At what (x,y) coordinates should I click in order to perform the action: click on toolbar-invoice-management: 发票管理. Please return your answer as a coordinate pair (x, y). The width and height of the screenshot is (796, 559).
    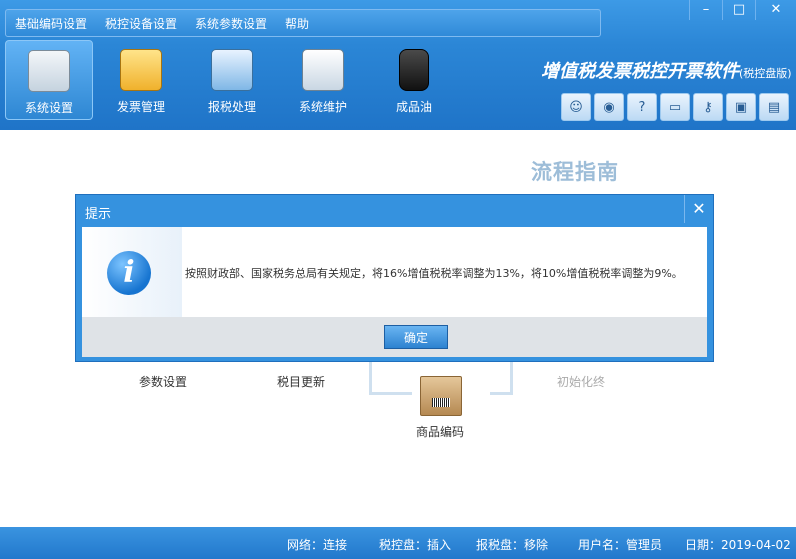
    Looking at the image, I should click on (141, 79).